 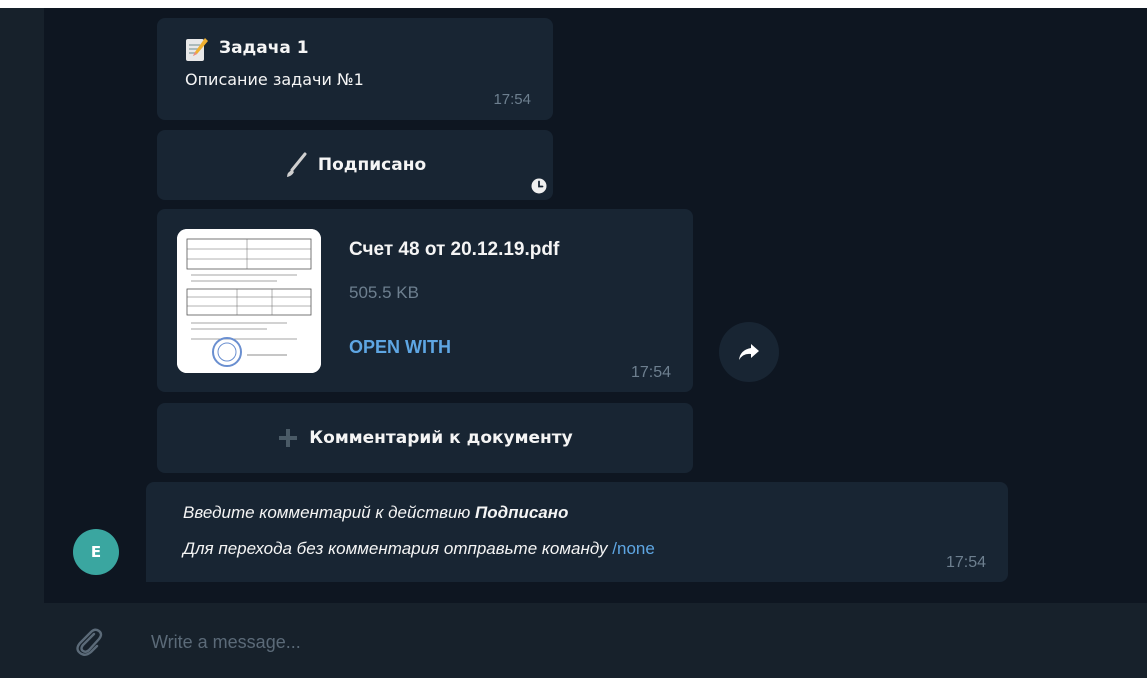 I want to click on message-composer, so click(x=595, y=640).